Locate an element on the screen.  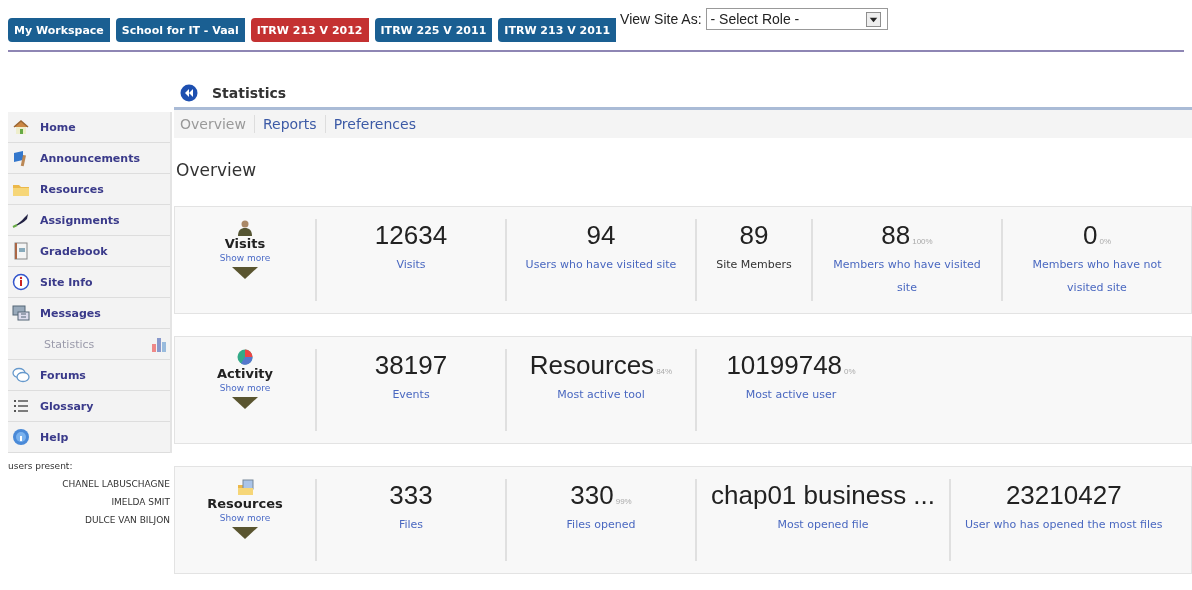
sidebar-item: Assignments is located at coordinates (89, 220).